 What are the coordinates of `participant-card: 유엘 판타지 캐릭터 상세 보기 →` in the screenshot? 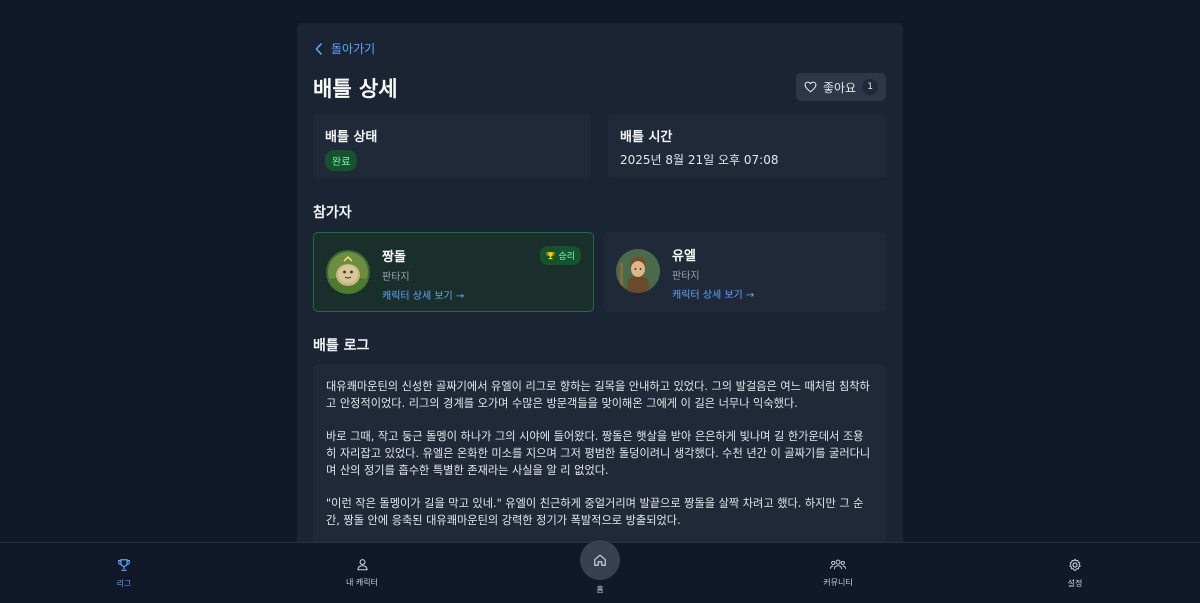 It's located at (745, 272).